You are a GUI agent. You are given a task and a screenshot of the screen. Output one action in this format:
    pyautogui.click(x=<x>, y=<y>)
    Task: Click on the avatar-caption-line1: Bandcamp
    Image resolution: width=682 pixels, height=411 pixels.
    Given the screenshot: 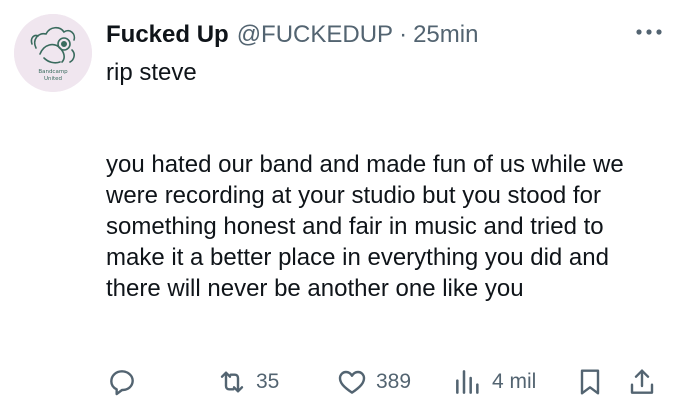 What is the action you would take?
    pyautogui.click(x=53, y=72)
    